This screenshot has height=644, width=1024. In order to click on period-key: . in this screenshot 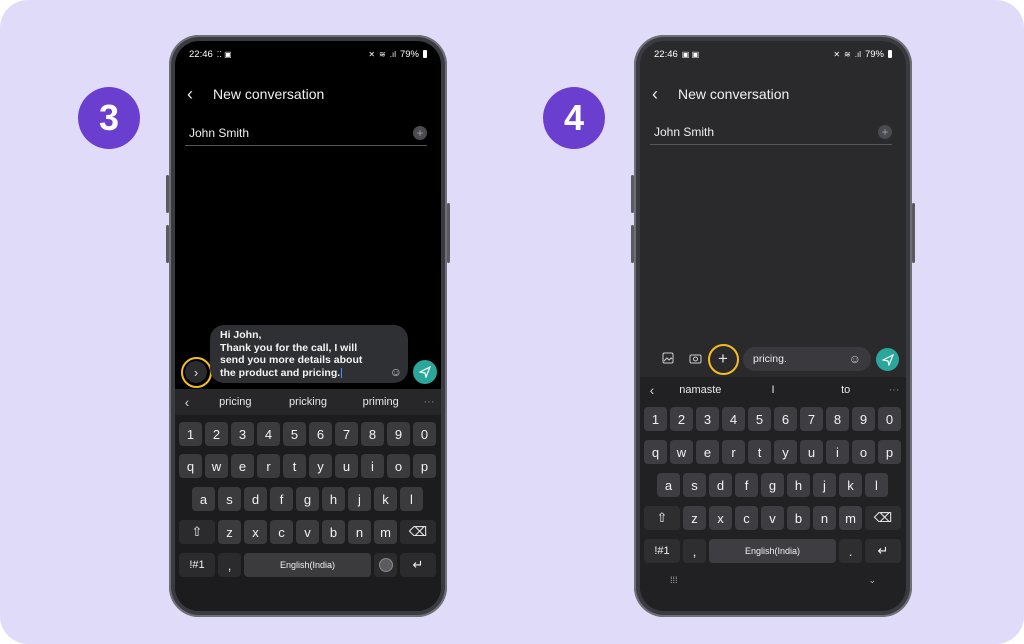, I will do `click(850, 551)`.